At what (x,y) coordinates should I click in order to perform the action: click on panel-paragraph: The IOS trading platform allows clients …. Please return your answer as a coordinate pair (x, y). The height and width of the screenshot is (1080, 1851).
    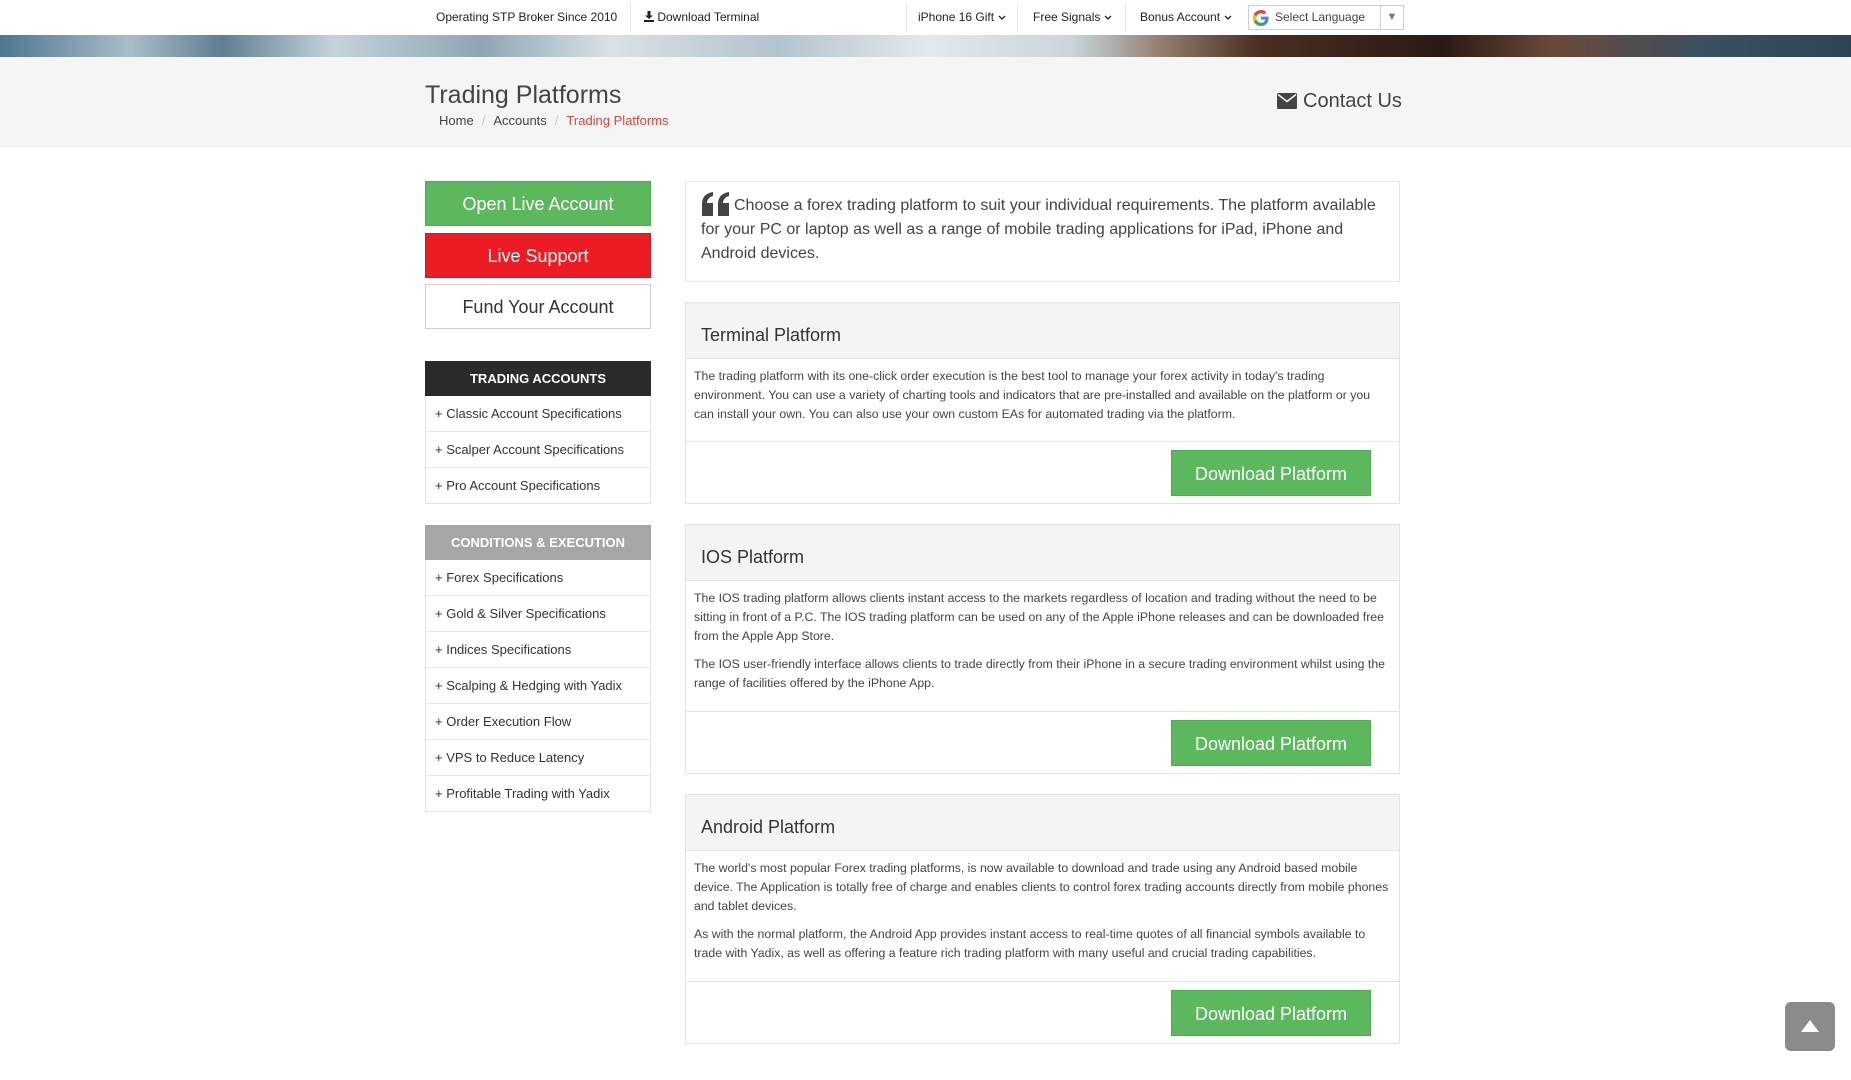
    Looking at the image, I should click on (1039, 617).